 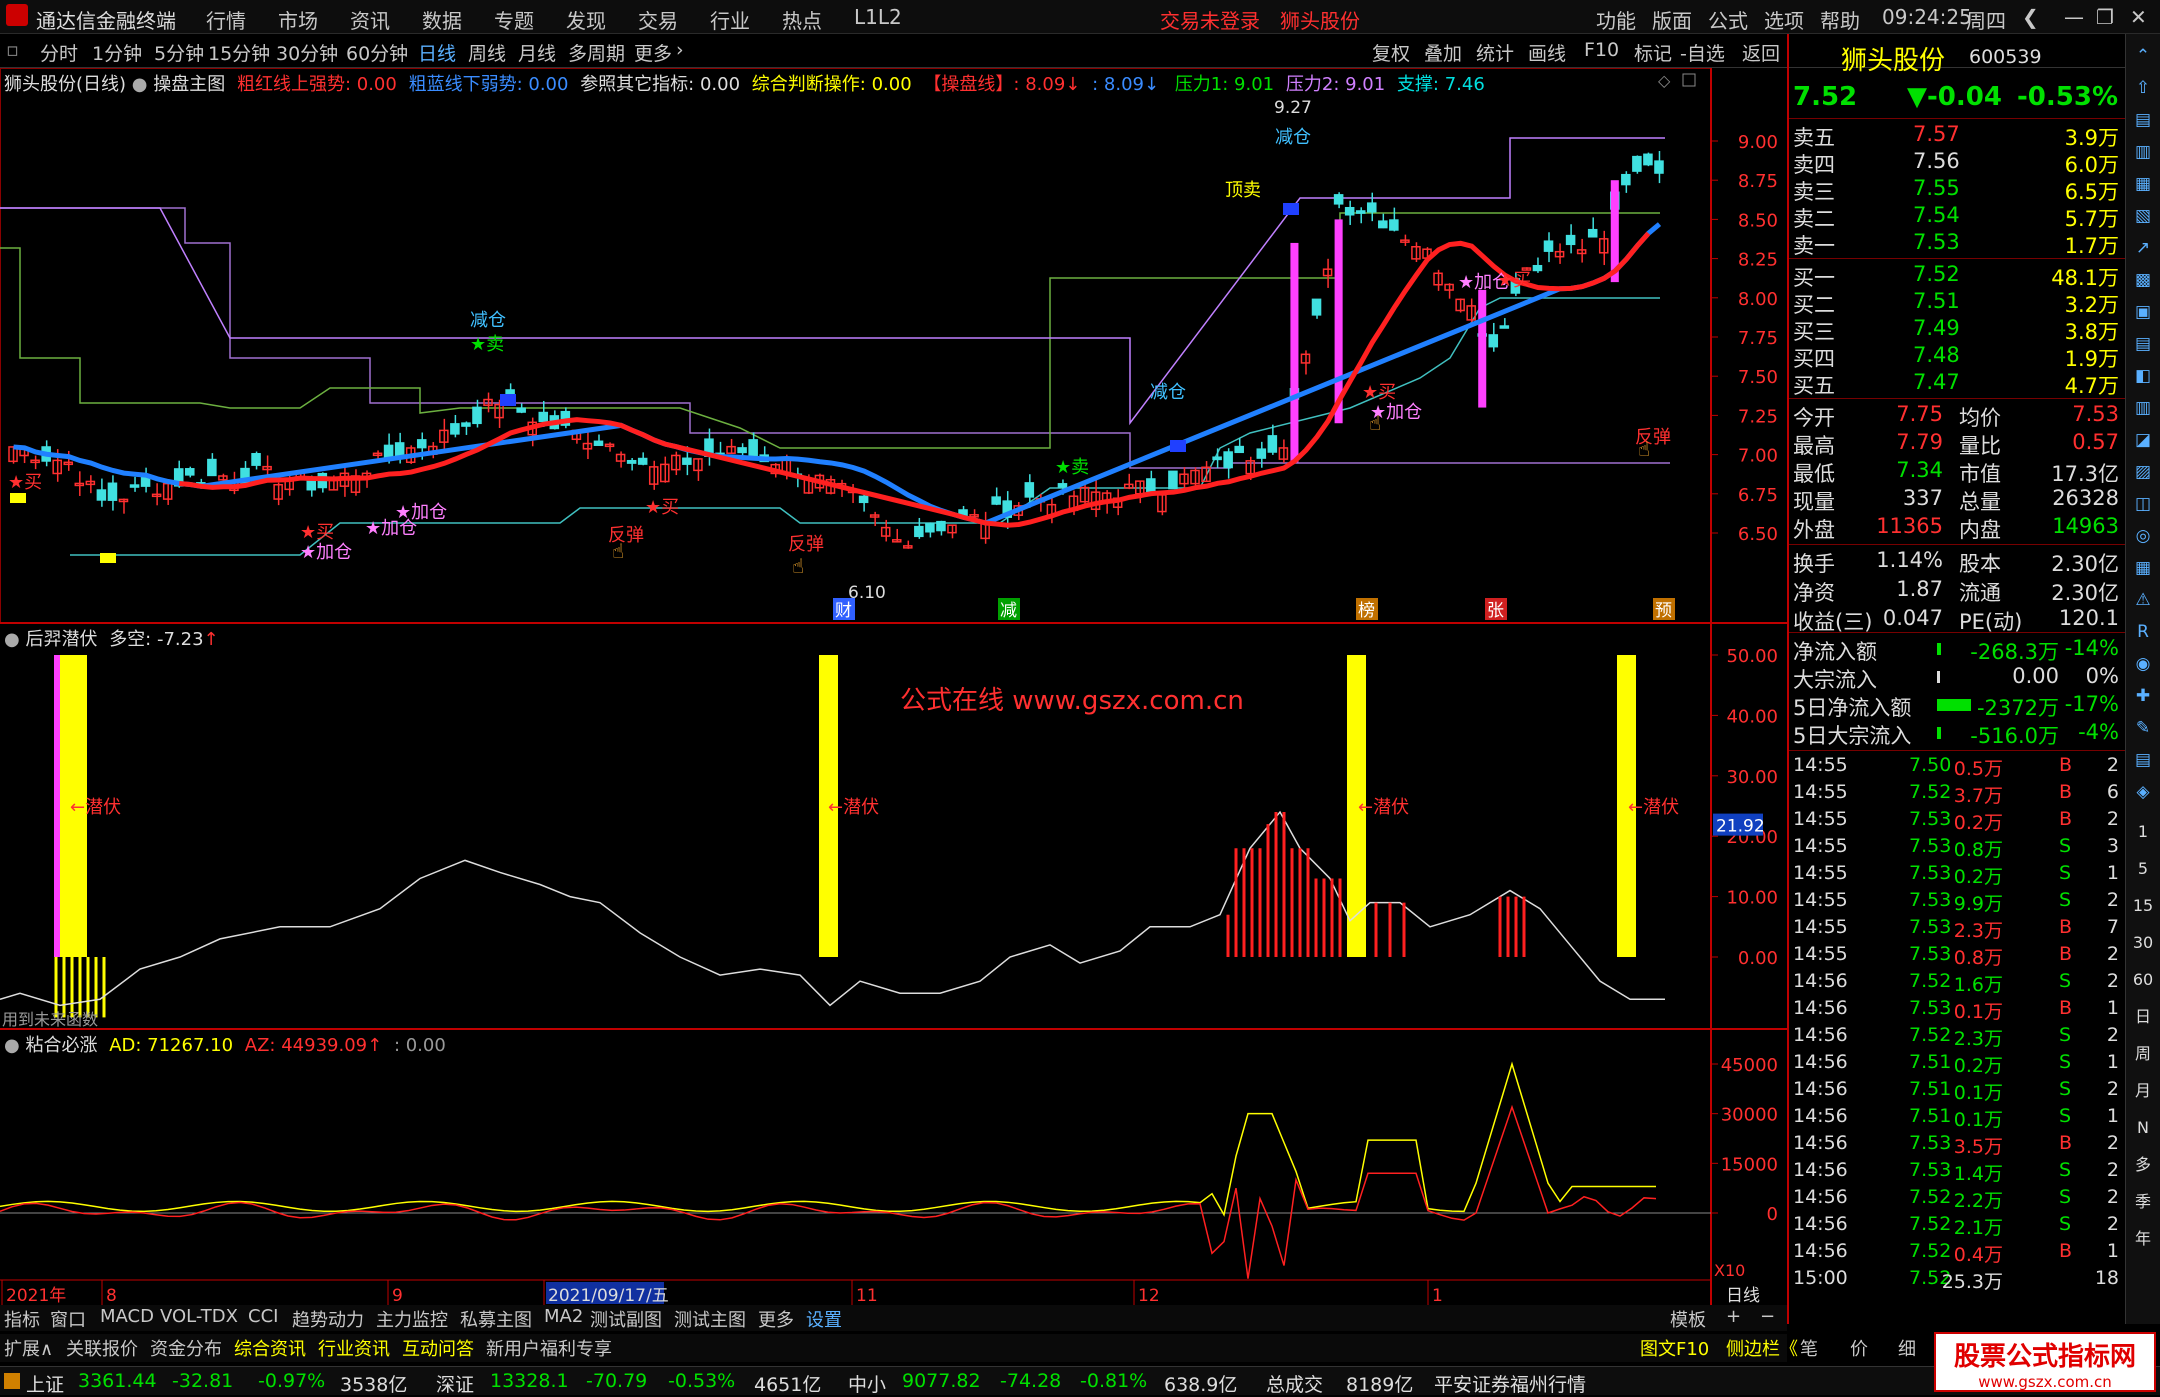 What do you see at coordinates (514, 19) in the screenshot?
I see `menu-item: 专题` at bounding box center [514, 19].